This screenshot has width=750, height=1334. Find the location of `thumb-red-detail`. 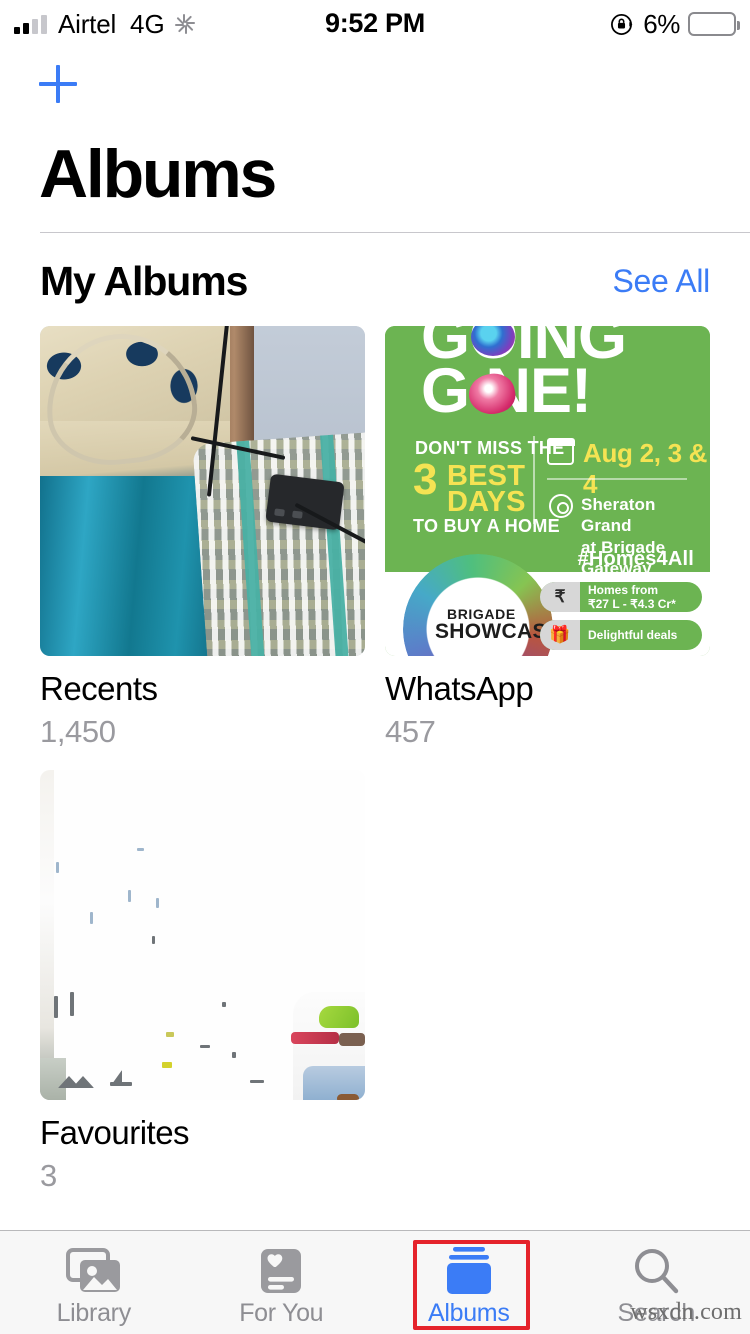

thumb-red-detail is located at coordinates (315, 1037).